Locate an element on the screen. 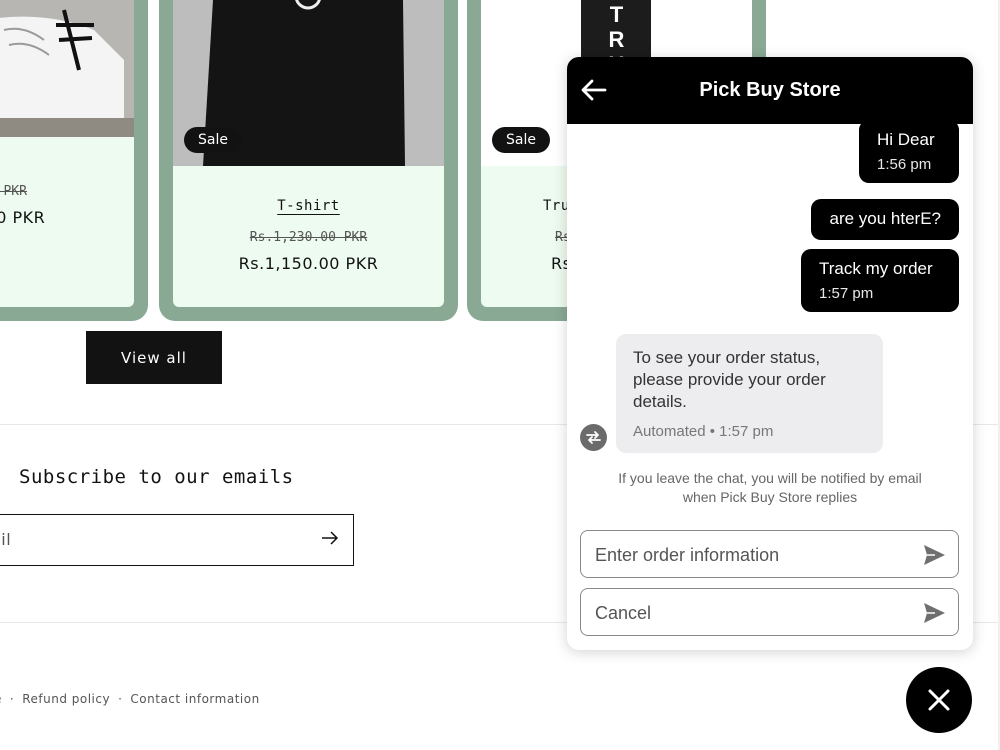 This screenshot has width=1000, height=750. product-title: T-shirt is located at coordinates (308, 206).